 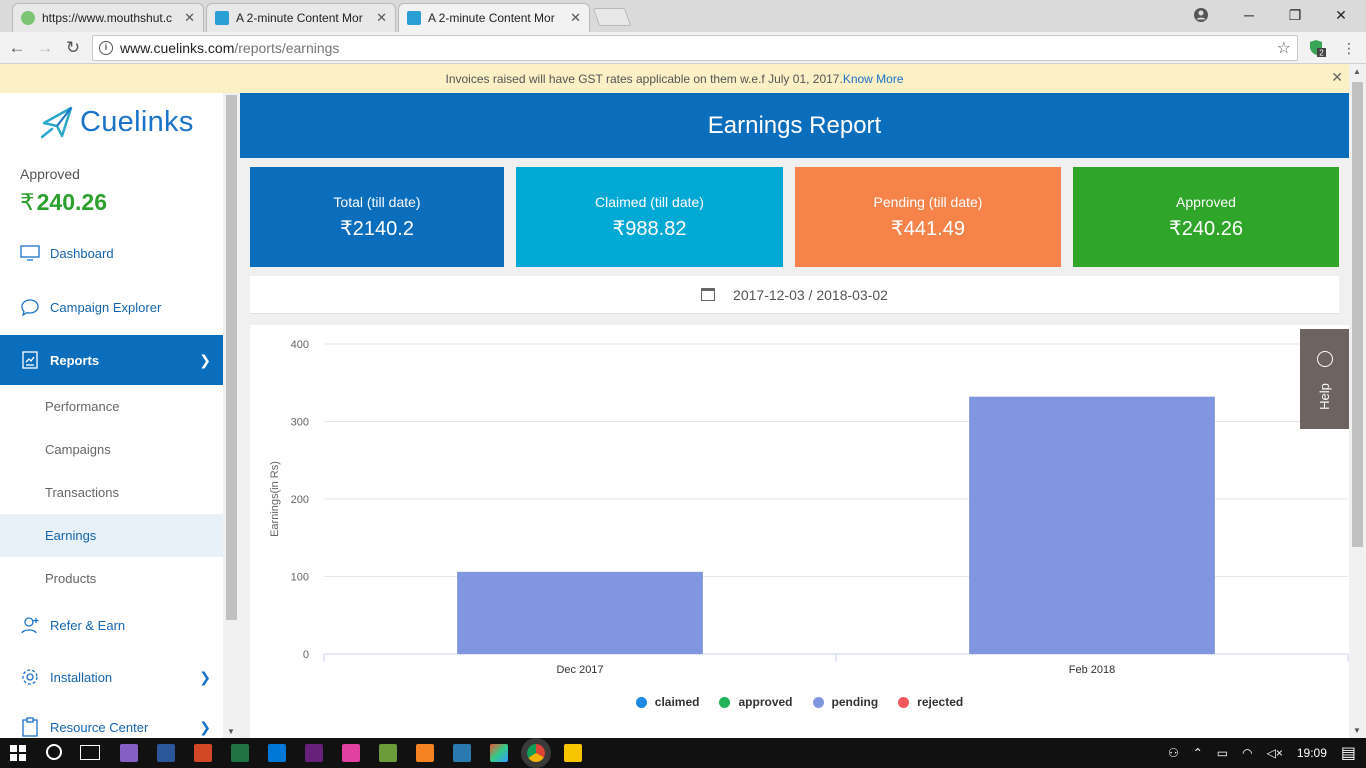 I want to click on cuelinks-logo: Cuelinks, so click(x=116, y=122).